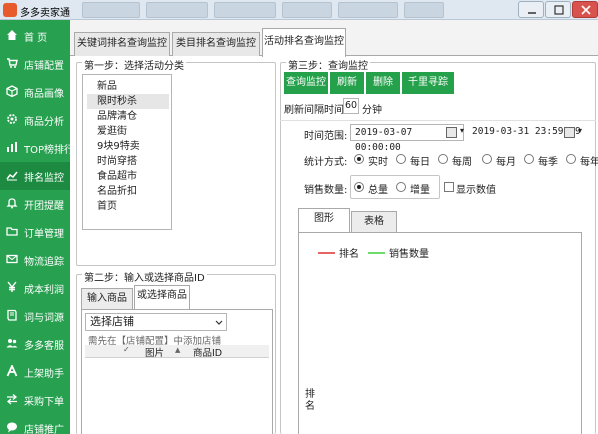 The image size is (598, 434). I want to click on sidebar-item-purchase-order: 采购下单, so click(35, 400).